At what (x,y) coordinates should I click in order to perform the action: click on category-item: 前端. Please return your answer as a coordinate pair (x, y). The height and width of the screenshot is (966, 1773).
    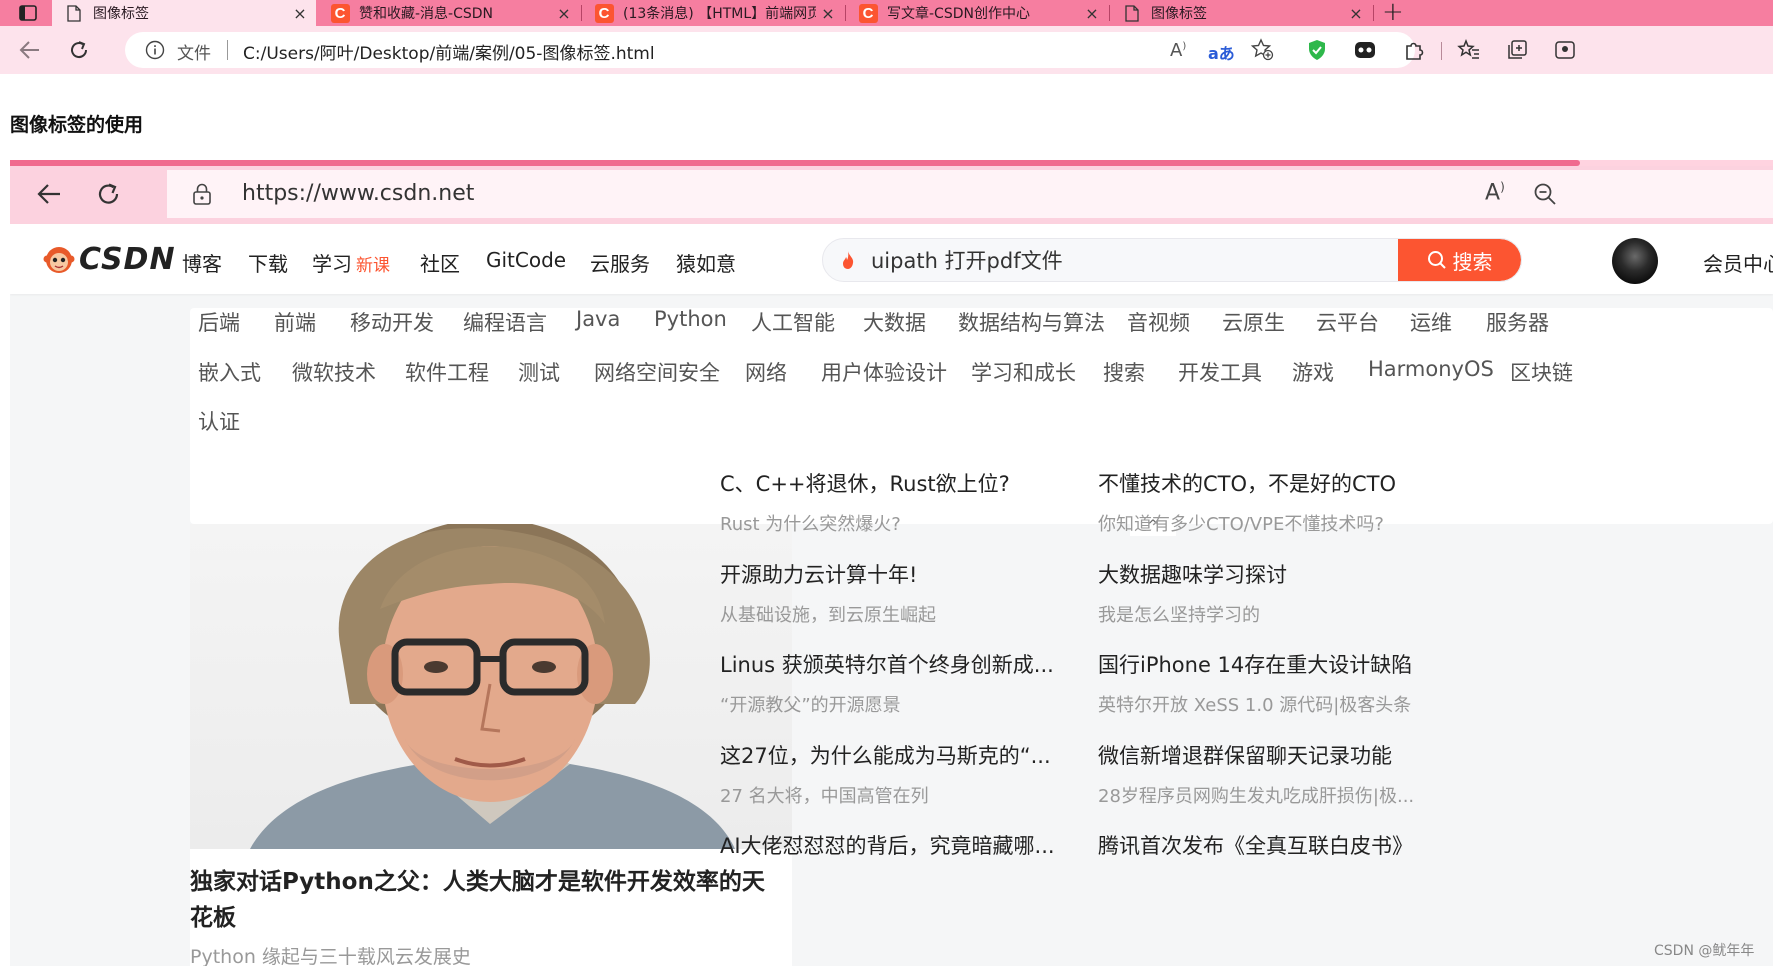
    Looking at the image, I should click on (295, 323).